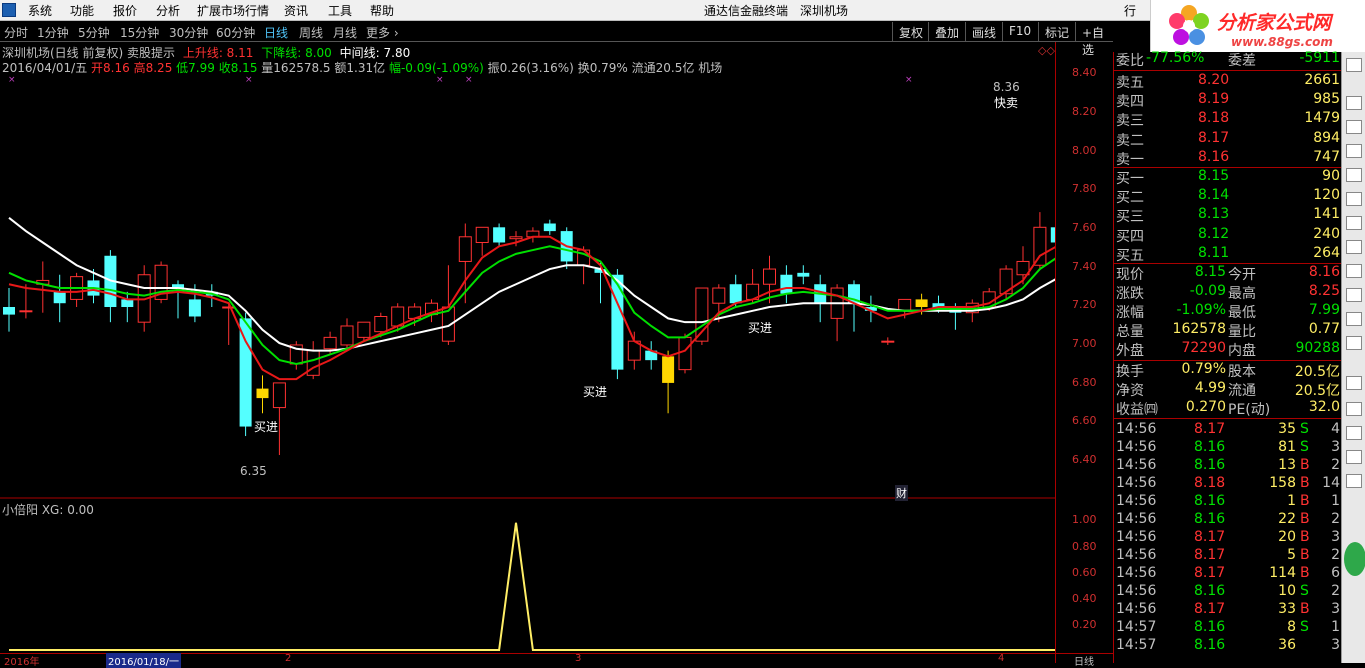 This screenshot has height=668, width=1365. I want to click on fund-label: 收益㈣, so click(1137, 410).